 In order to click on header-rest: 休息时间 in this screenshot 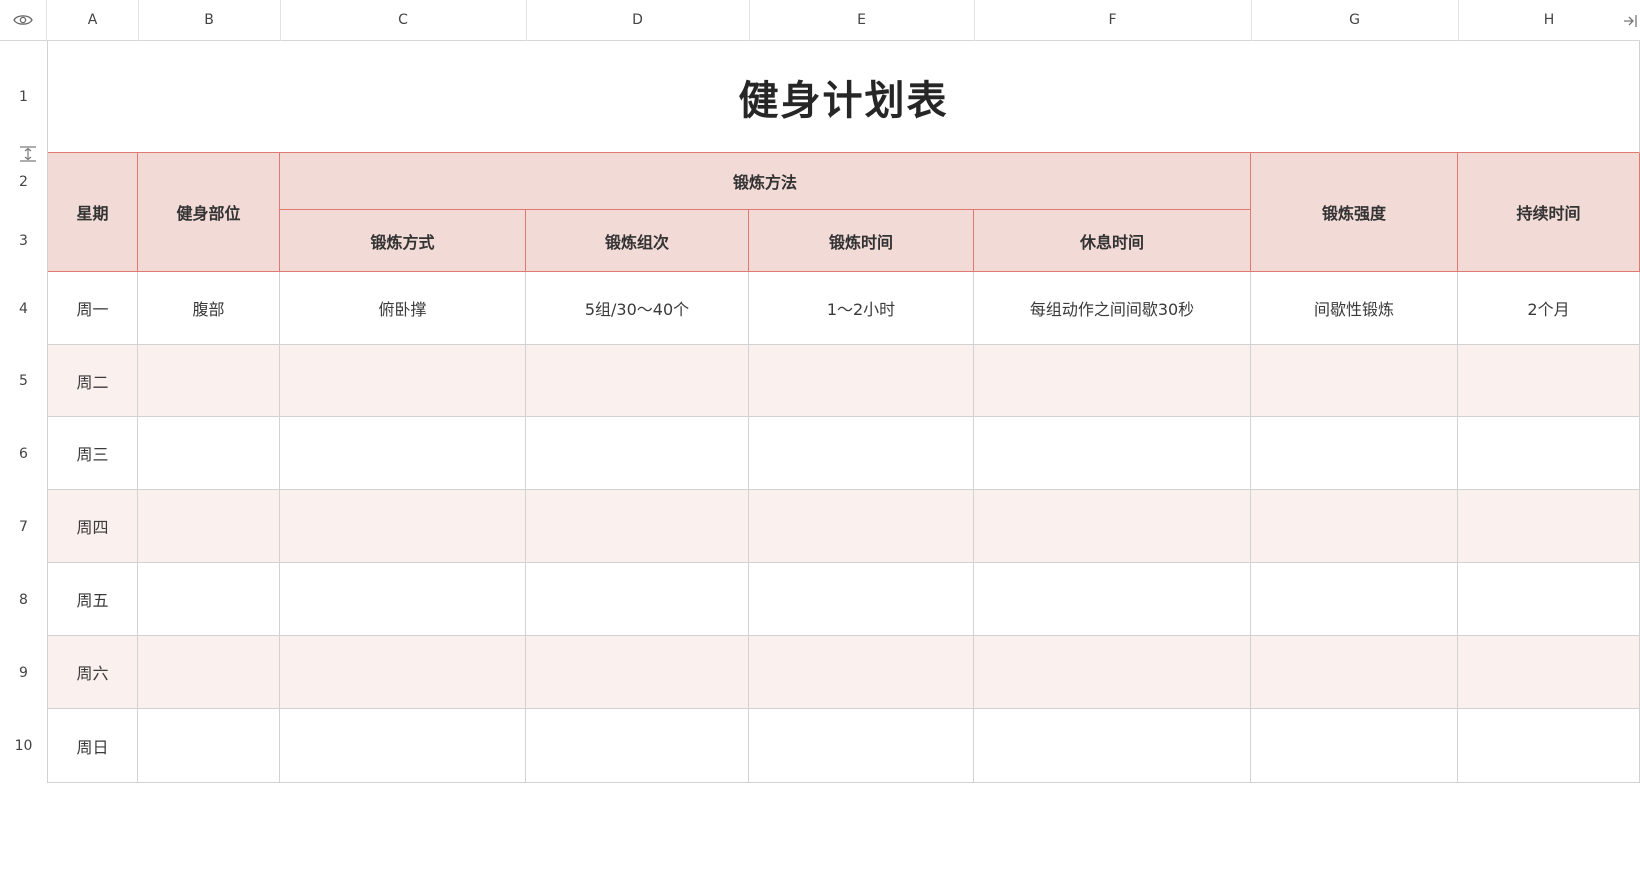, I will do `click(1112, 241)`.